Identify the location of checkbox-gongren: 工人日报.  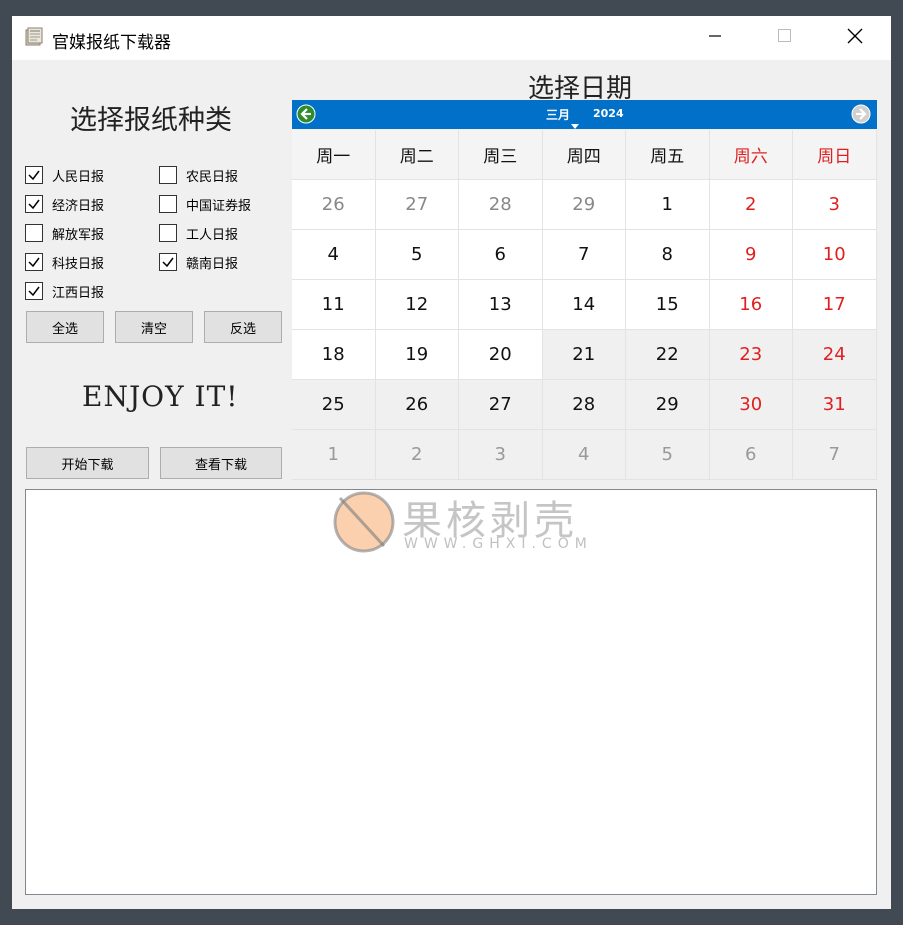
(198, 233).